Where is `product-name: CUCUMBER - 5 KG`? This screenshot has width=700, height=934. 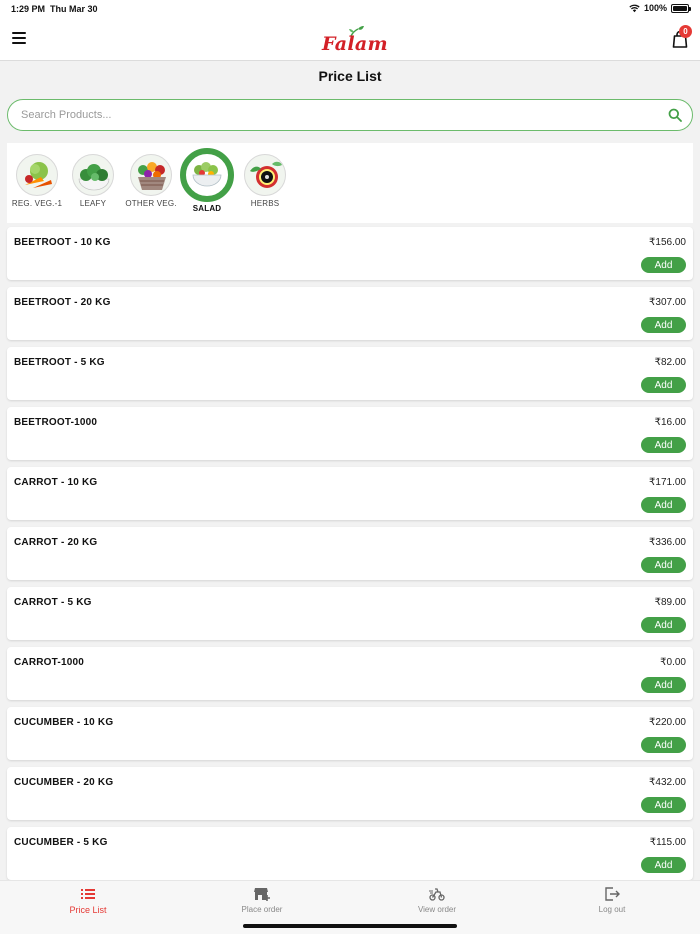 product-name: CUCUMBER - 5 KG is located at coordinates (61, 842).